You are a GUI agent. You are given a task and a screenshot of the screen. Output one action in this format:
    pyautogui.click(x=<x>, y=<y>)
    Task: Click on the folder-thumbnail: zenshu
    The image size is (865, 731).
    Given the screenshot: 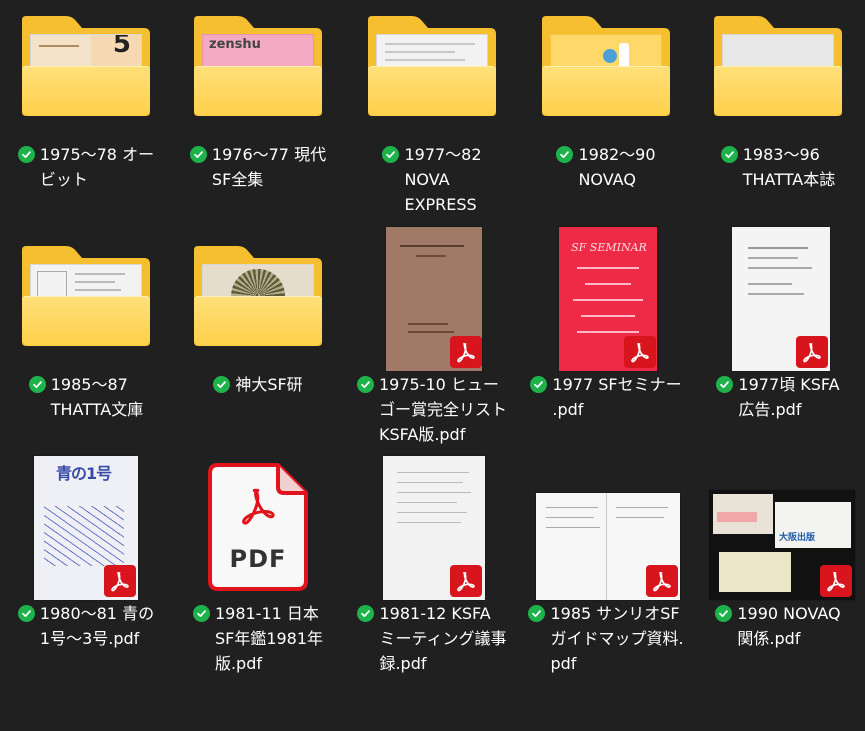 What is the action you would take?
    pyautogui.click(x=258, y=70)
    